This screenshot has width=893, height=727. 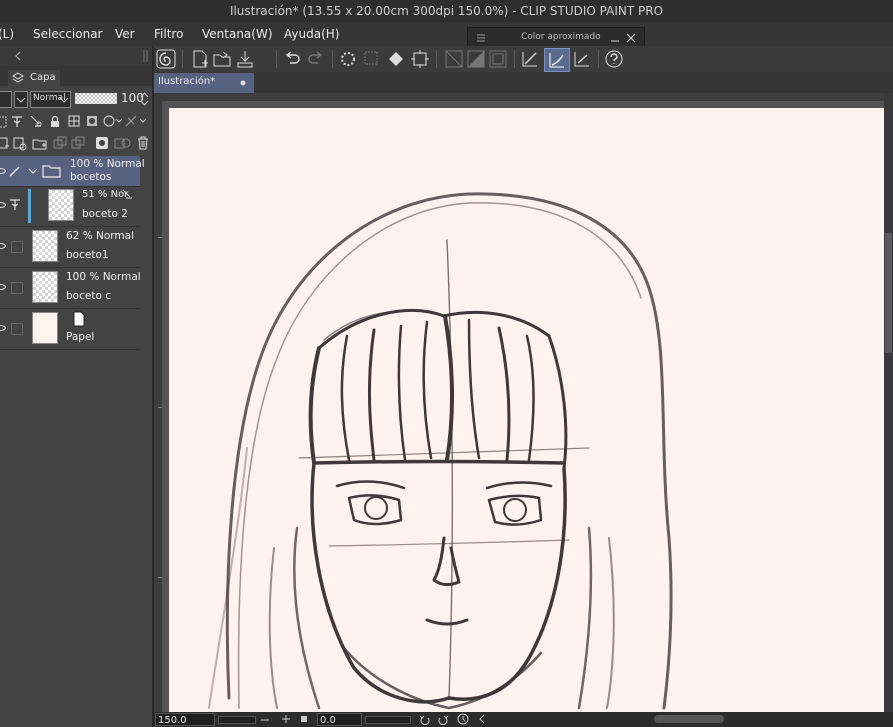 I want to click on grid-snap-icon, so click(x=582, y=59).